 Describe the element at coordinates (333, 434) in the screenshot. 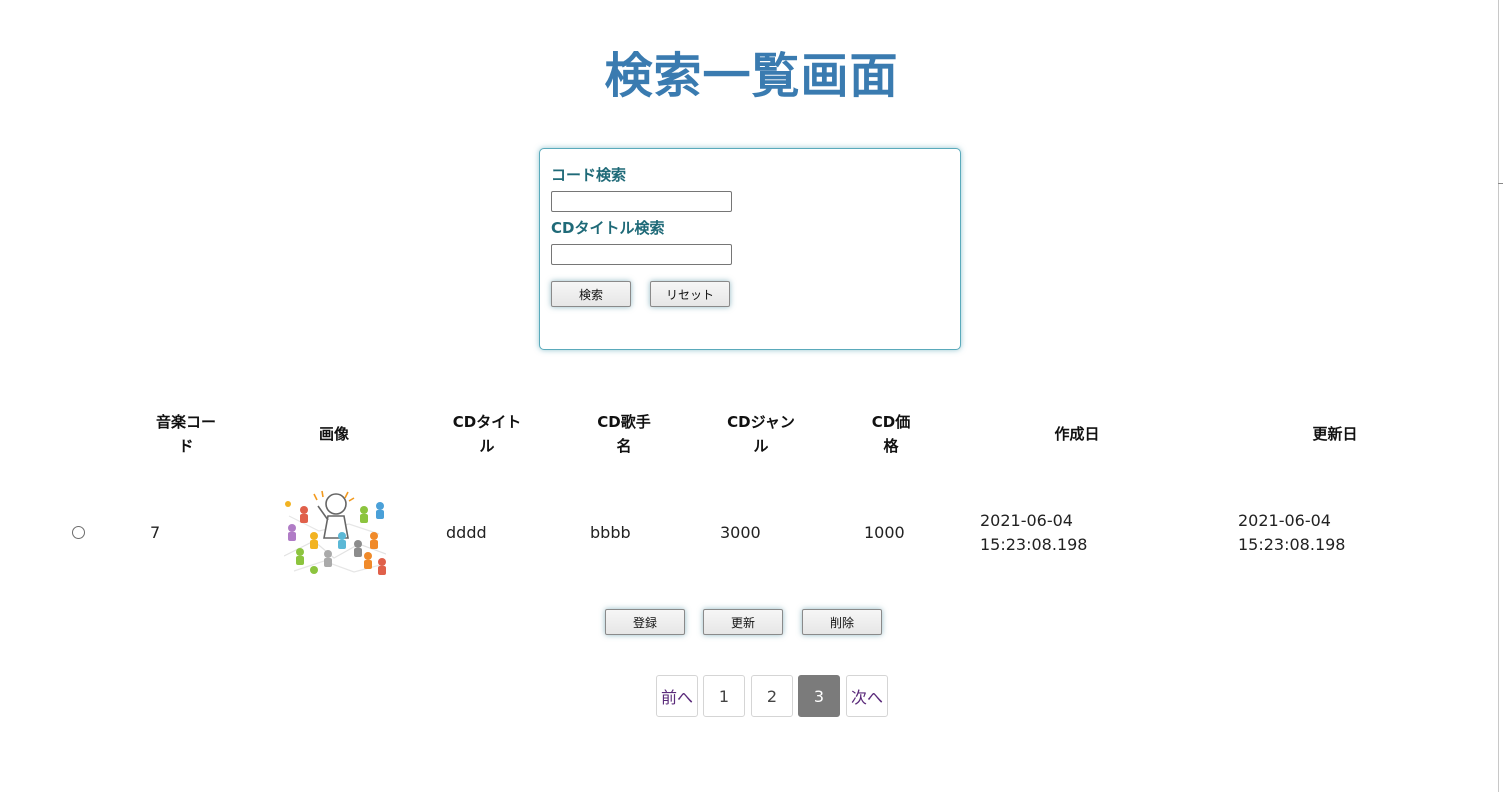

I see `header-image: 画像` at that location.